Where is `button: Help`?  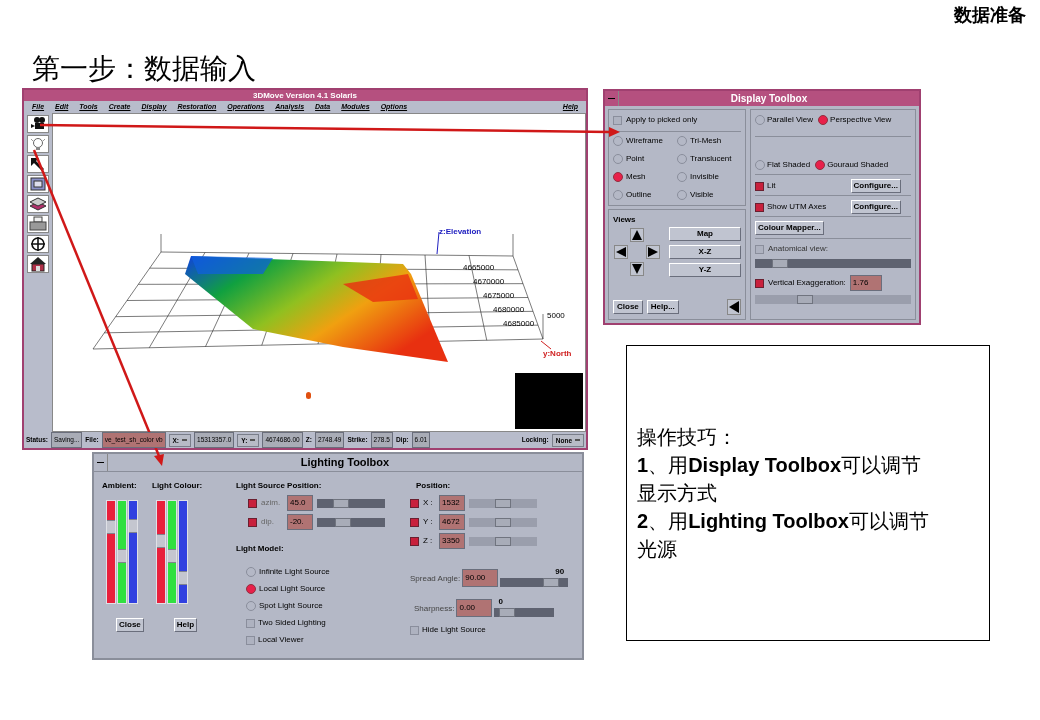 button: Help is located at coordinates (185, 625).